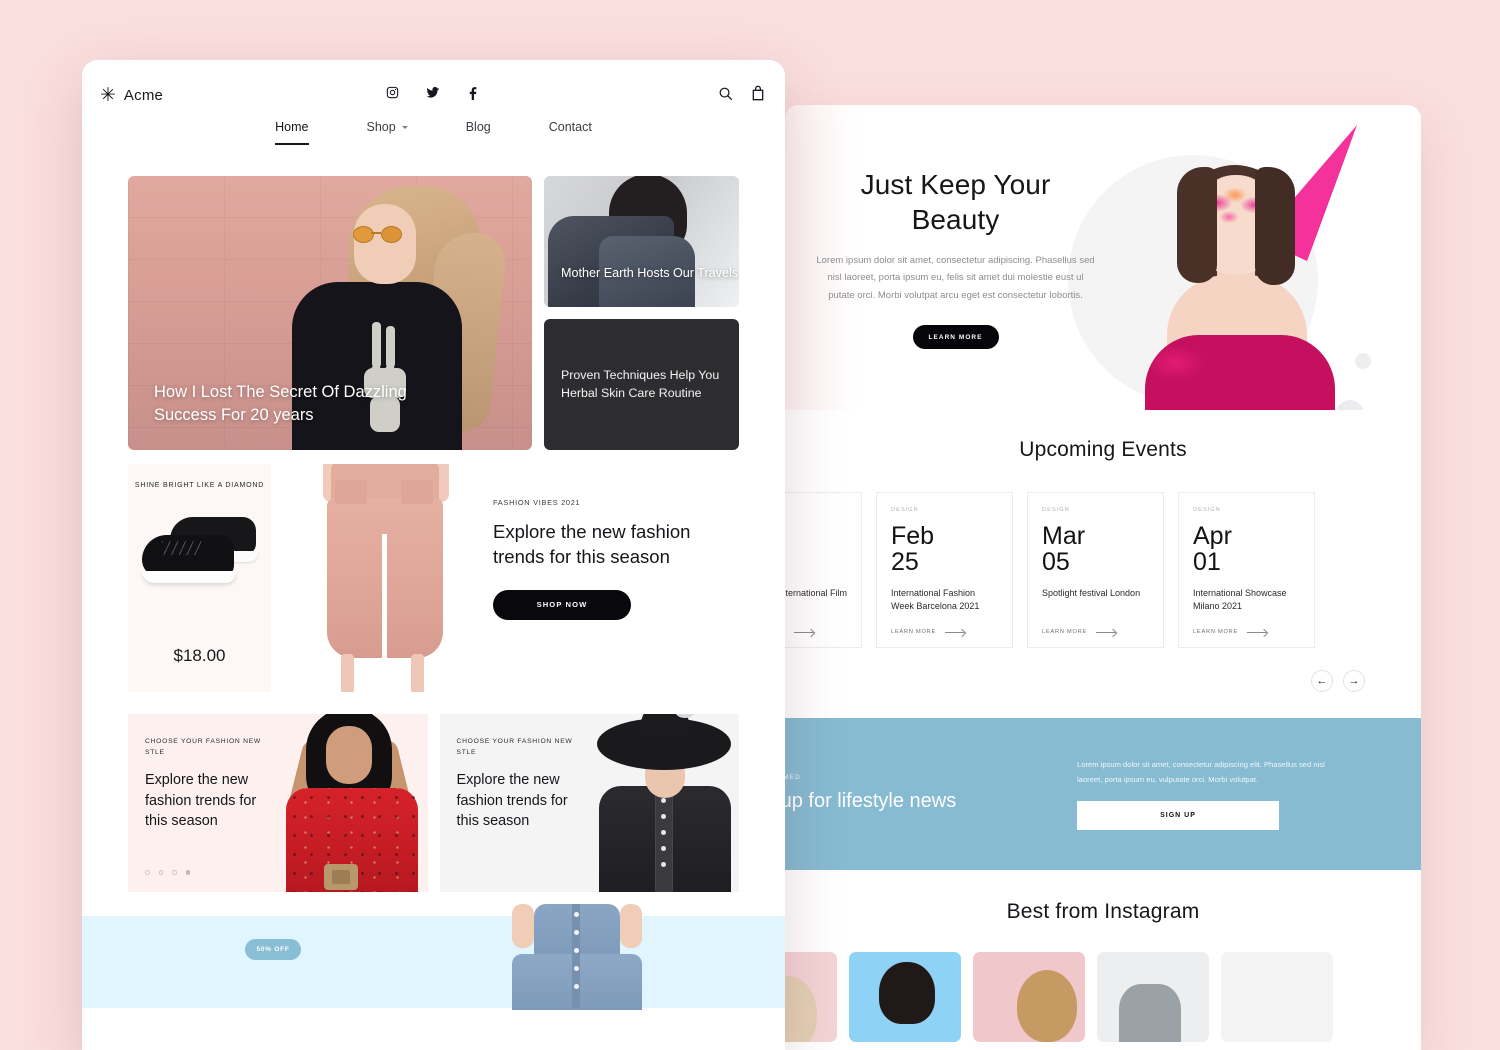 The height and width of the screenshot is (1050, 1500). I want to click on article-card-mother-earth: Mother Earth Hosts Our Travels, so click(641, 241).